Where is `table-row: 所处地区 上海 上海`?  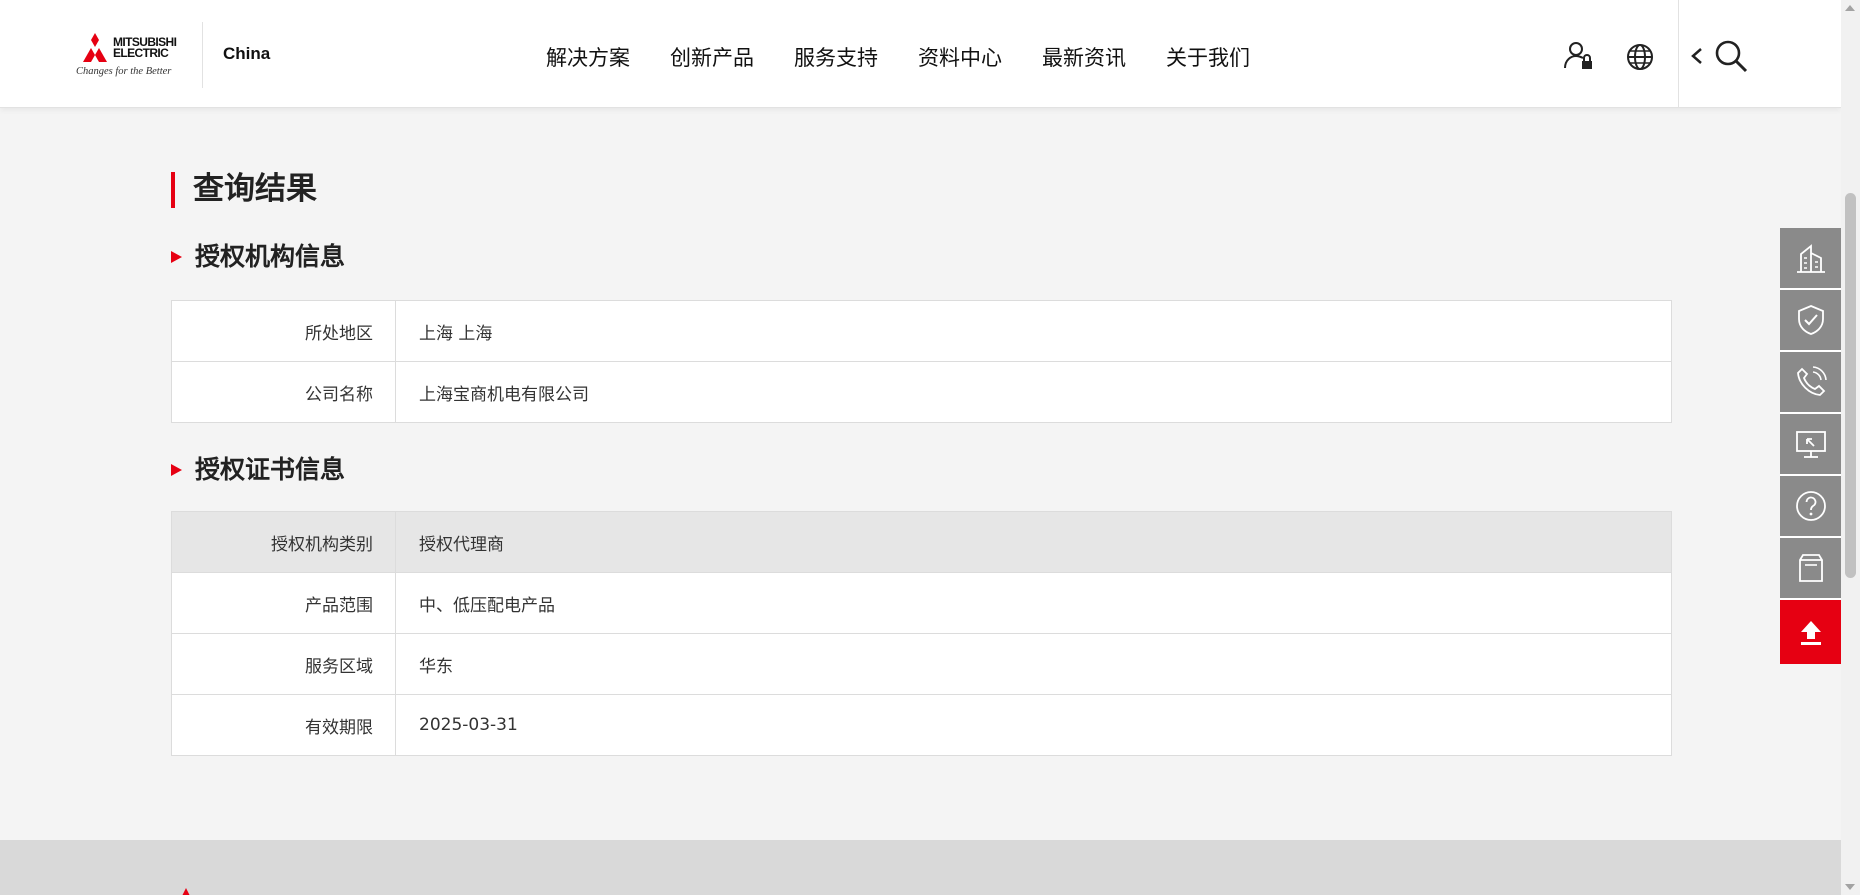 table-row: 所处地区 上海 上海 is located at coordinates (921, 331).